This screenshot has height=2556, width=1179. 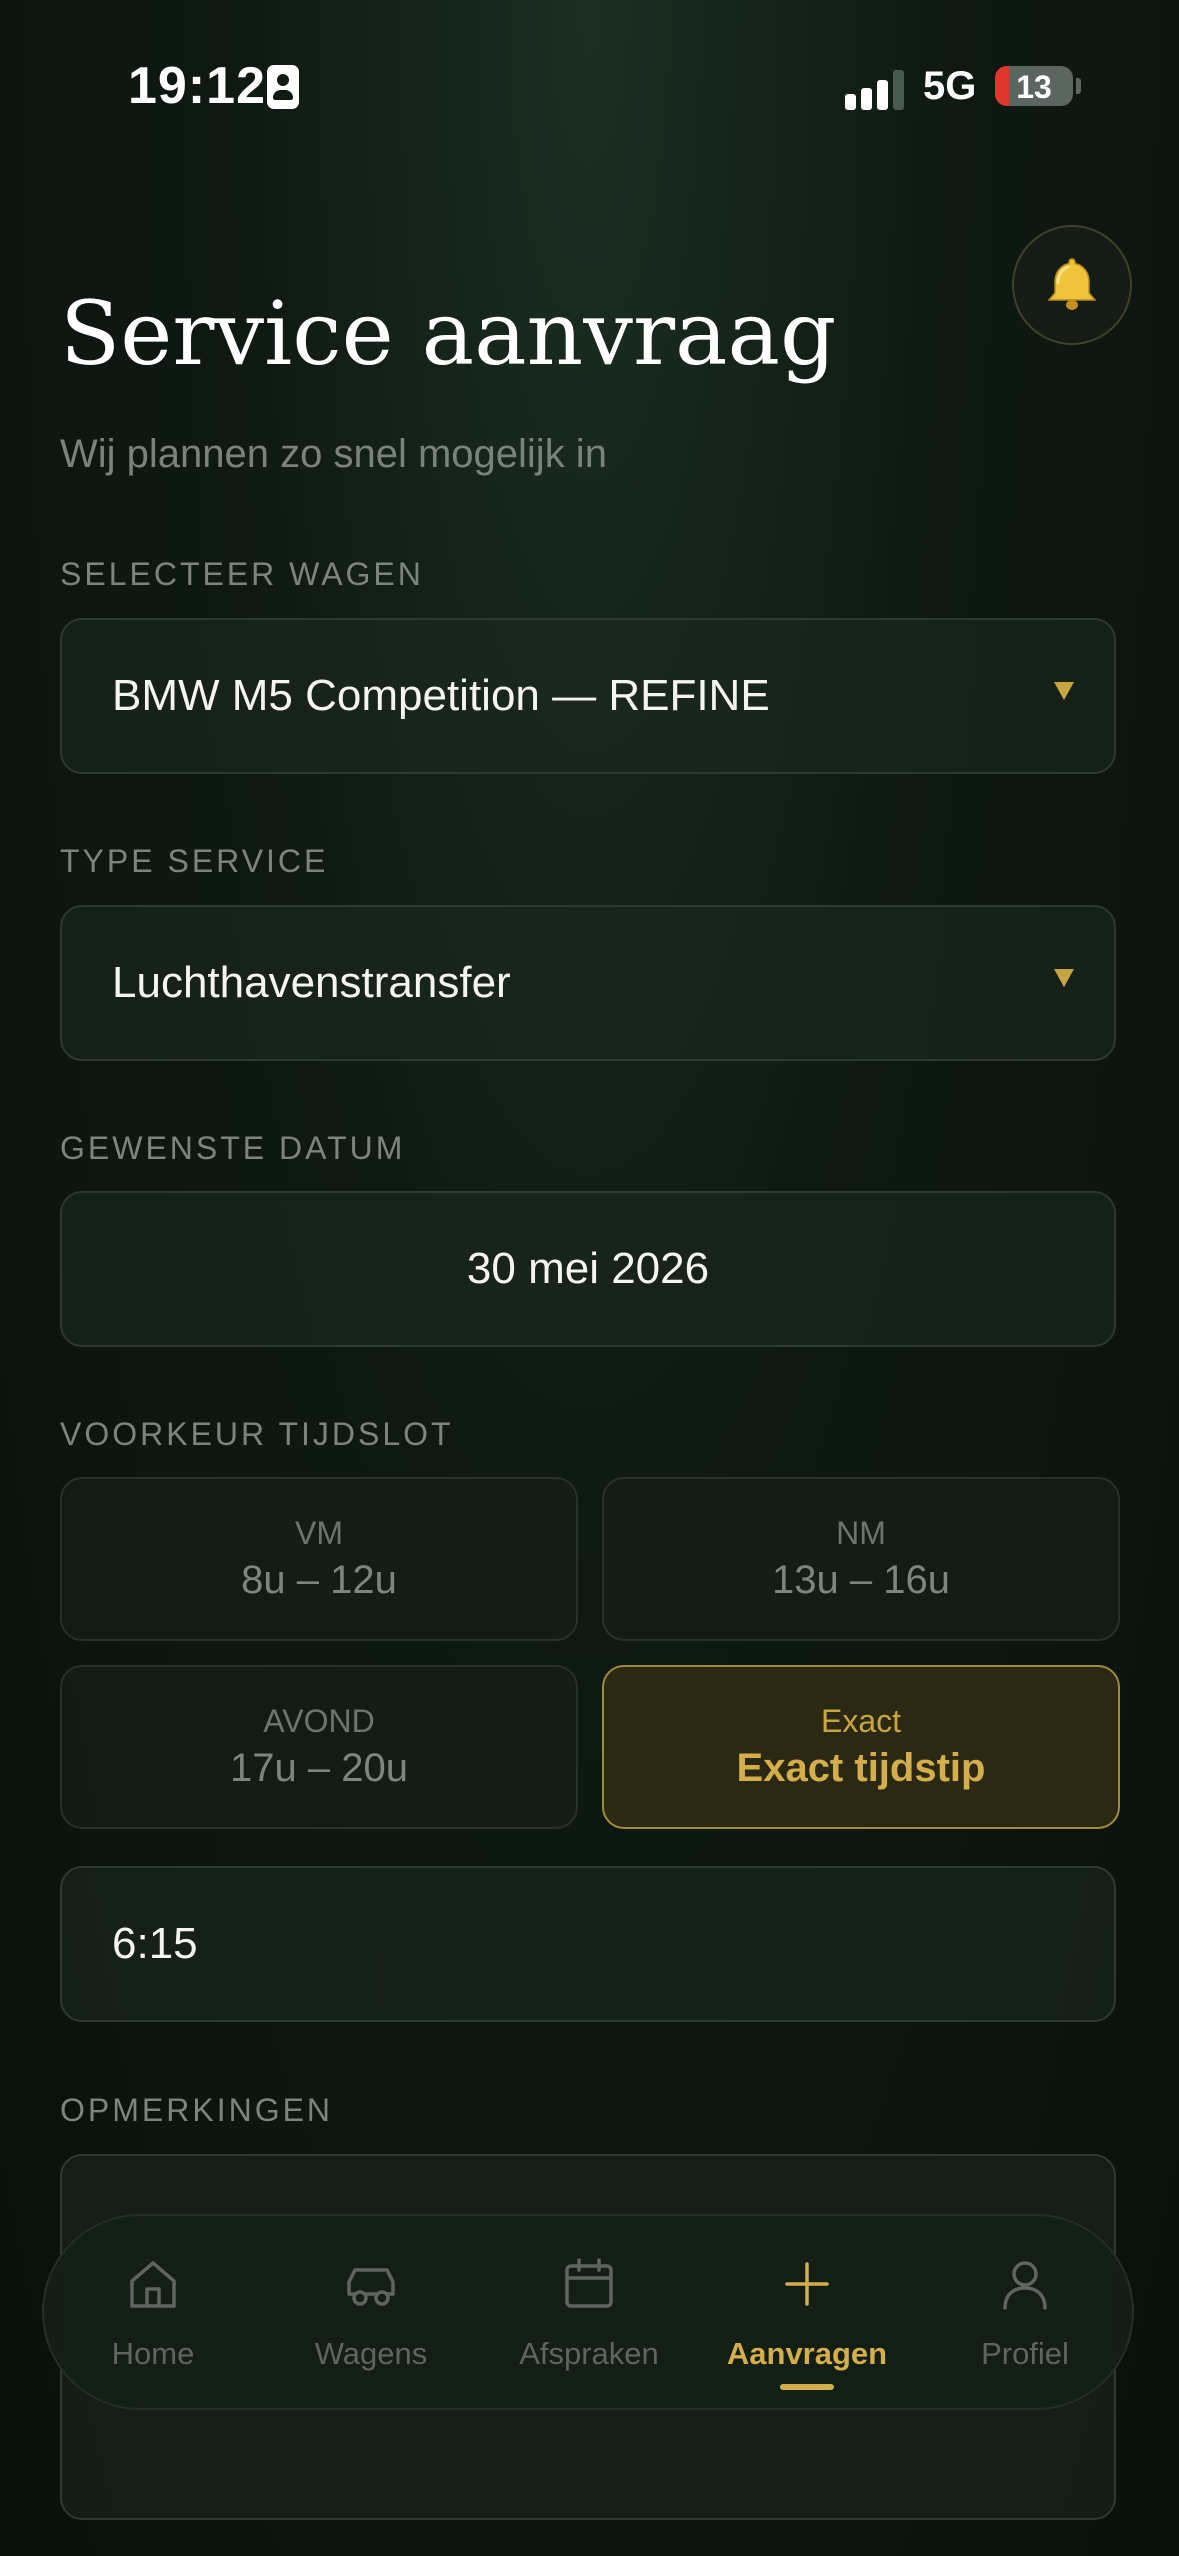 I want to click on timeslot-key: Exact, so click(x=861, y=1721).